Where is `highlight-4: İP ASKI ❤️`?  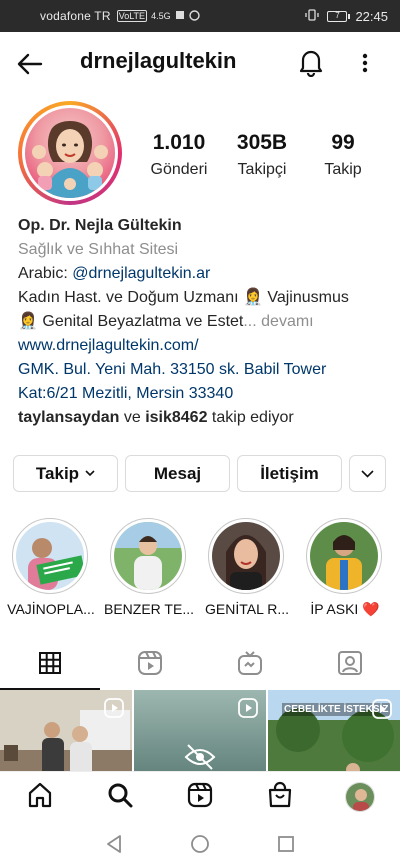
highlight-4: İP ASKI ❤️ is located at coordinates (345, 567).